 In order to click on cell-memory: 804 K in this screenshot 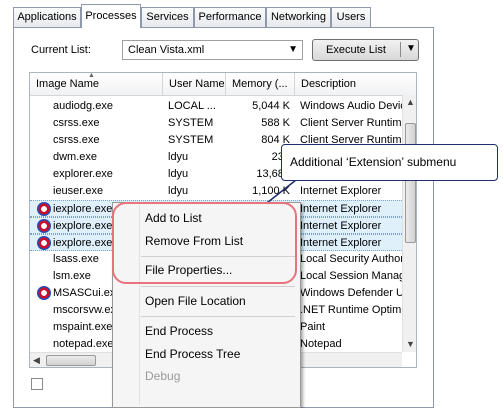, I will do `click(275, 140)`.